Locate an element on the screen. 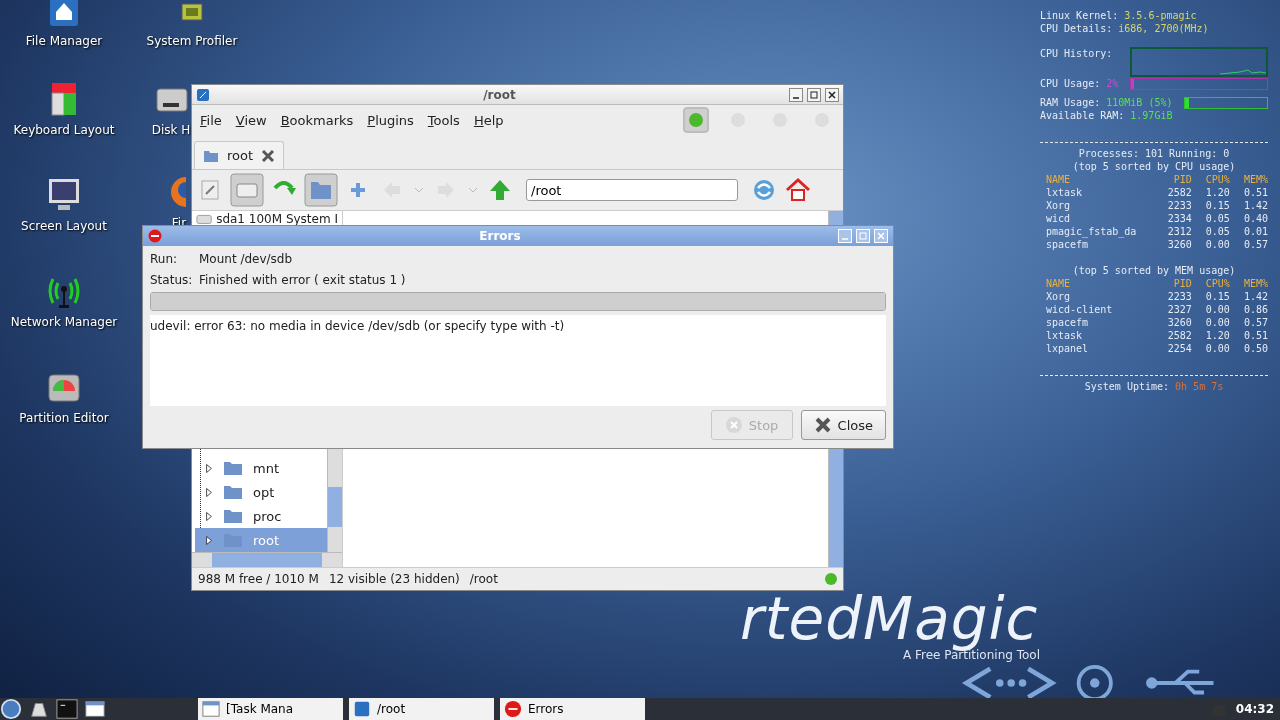 The image size is (1280, 720). desktop-icon-label: System Profiler is located at coordinates (192, 41).